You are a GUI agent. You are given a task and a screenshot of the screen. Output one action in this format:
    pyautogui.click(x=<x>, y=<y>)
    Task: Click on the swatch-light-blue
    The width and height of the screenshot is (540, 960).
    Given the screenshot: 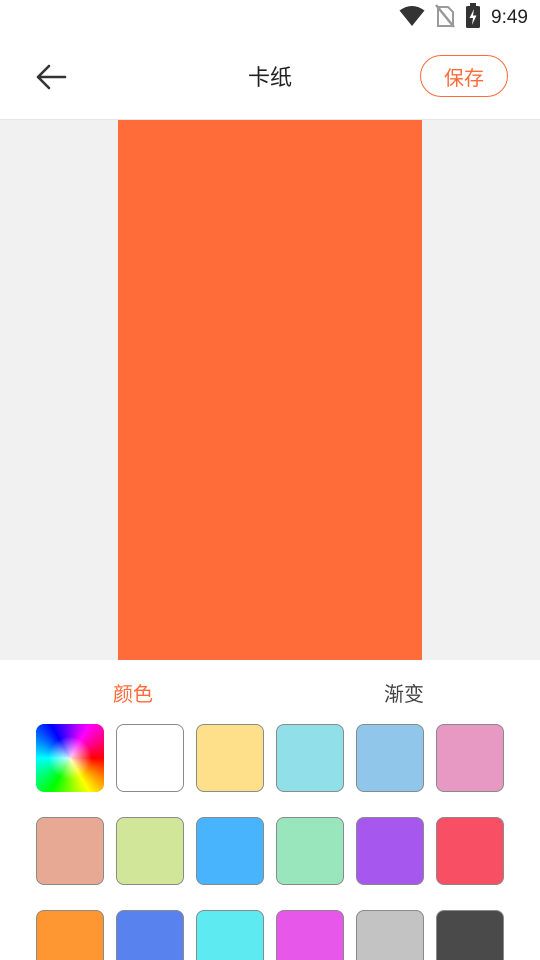 What is the action you would take?
    pyautogui.click(x=390, y=758)
    